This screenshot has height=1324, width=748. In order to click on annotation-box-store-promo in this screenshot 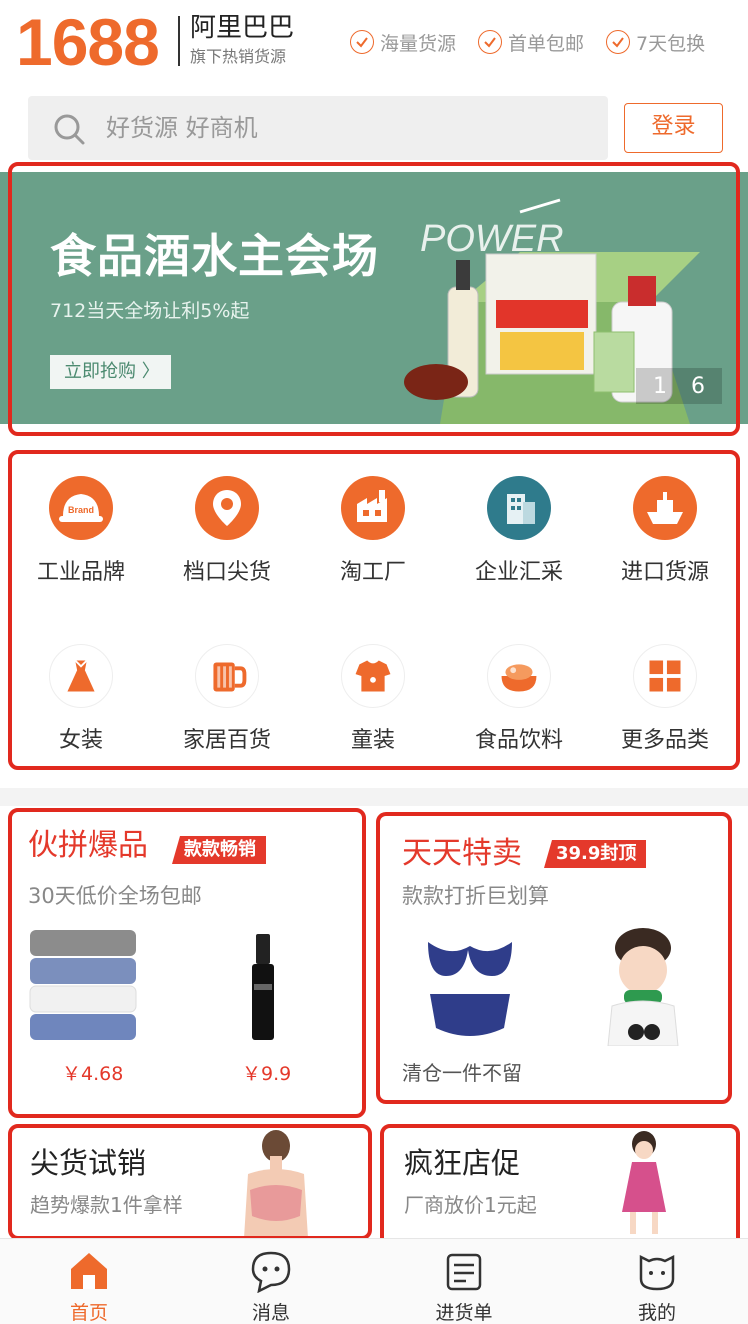, I will do `click(560, 1188)`.